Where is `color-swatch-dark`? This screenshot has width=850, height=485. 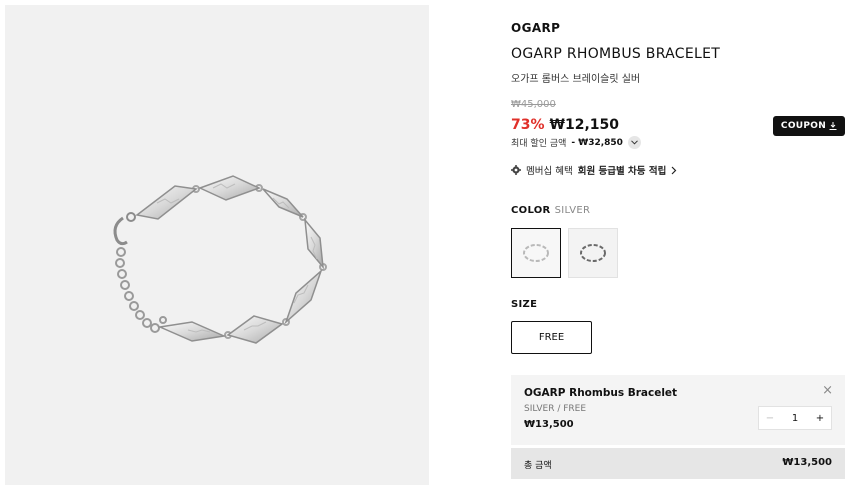 color-swatch-dark is located at coordinates (593, 253).